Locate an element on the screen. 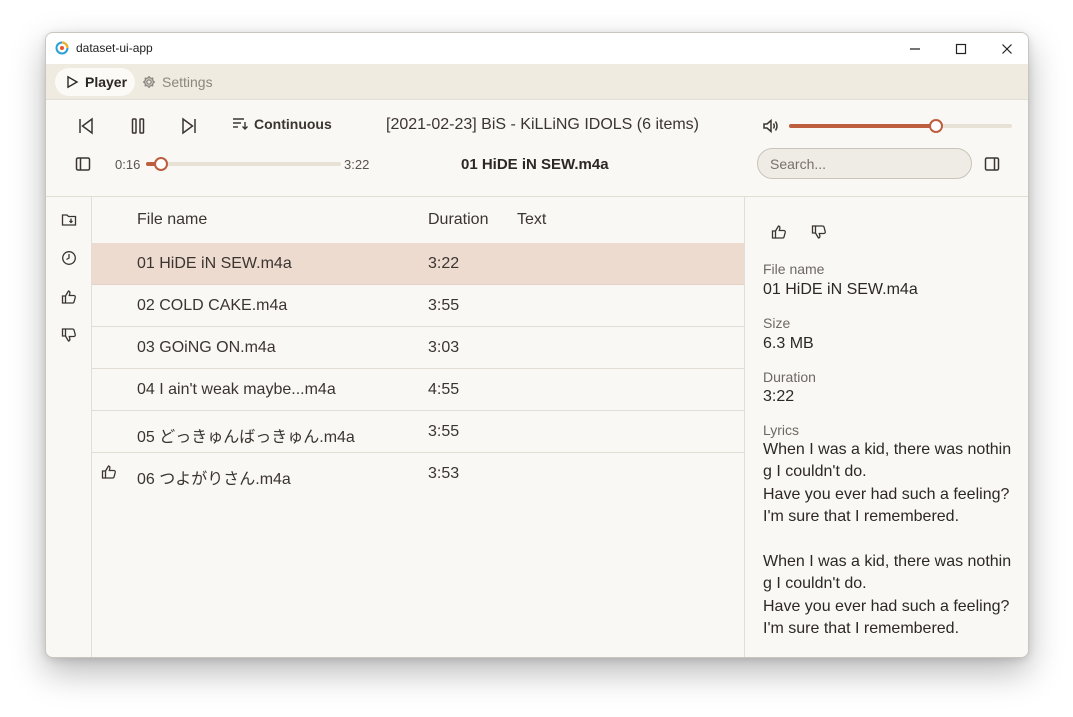  maximize-icon is located at coordinates (961, 48).